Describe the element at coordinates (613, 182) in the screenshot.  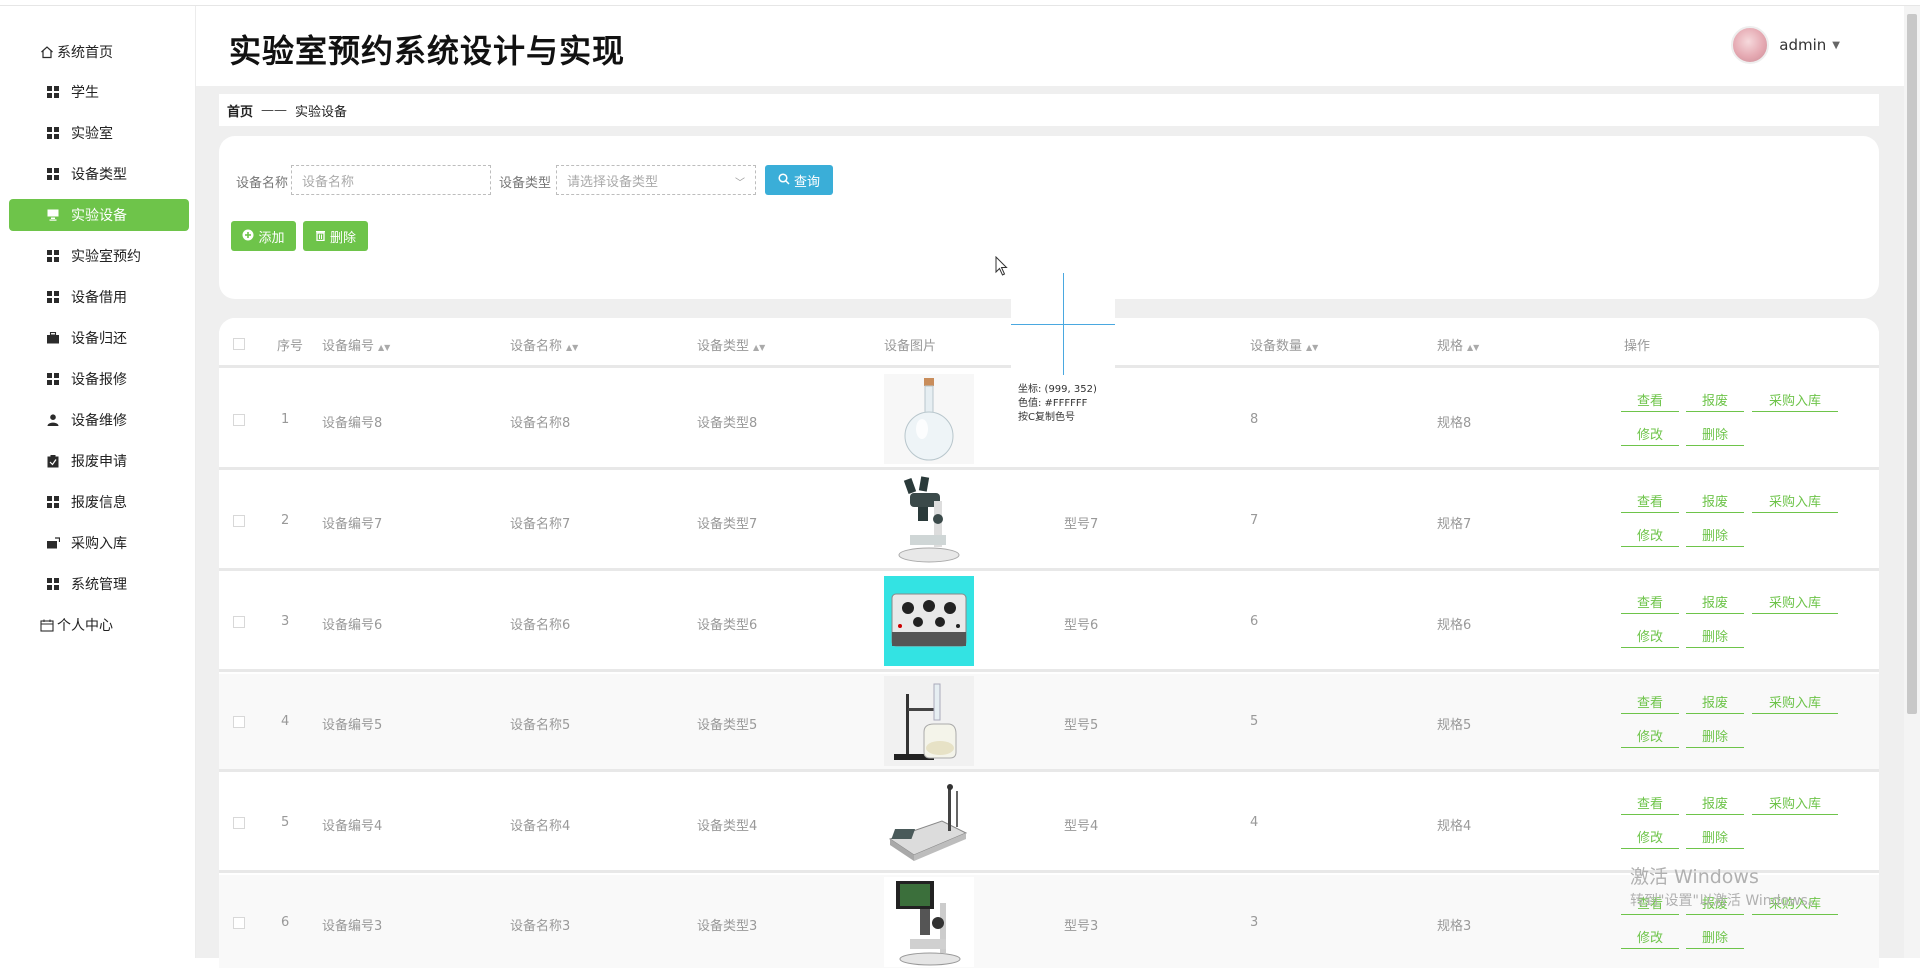
I see `device-type-placeholder: 请选择设备类型` at that location.